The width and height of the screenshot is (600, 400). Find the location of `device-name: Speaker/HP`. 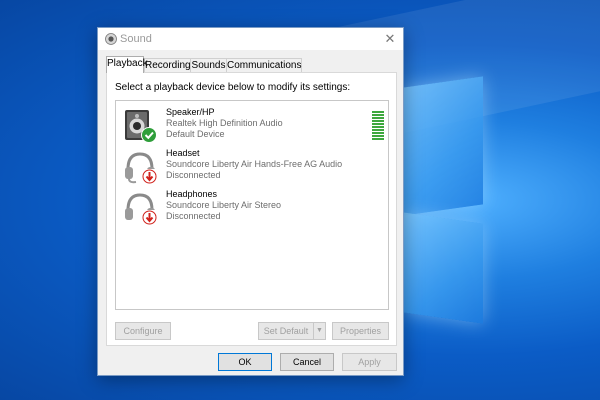

device-name: Speaker/HP is located at coordinates (190, 112).